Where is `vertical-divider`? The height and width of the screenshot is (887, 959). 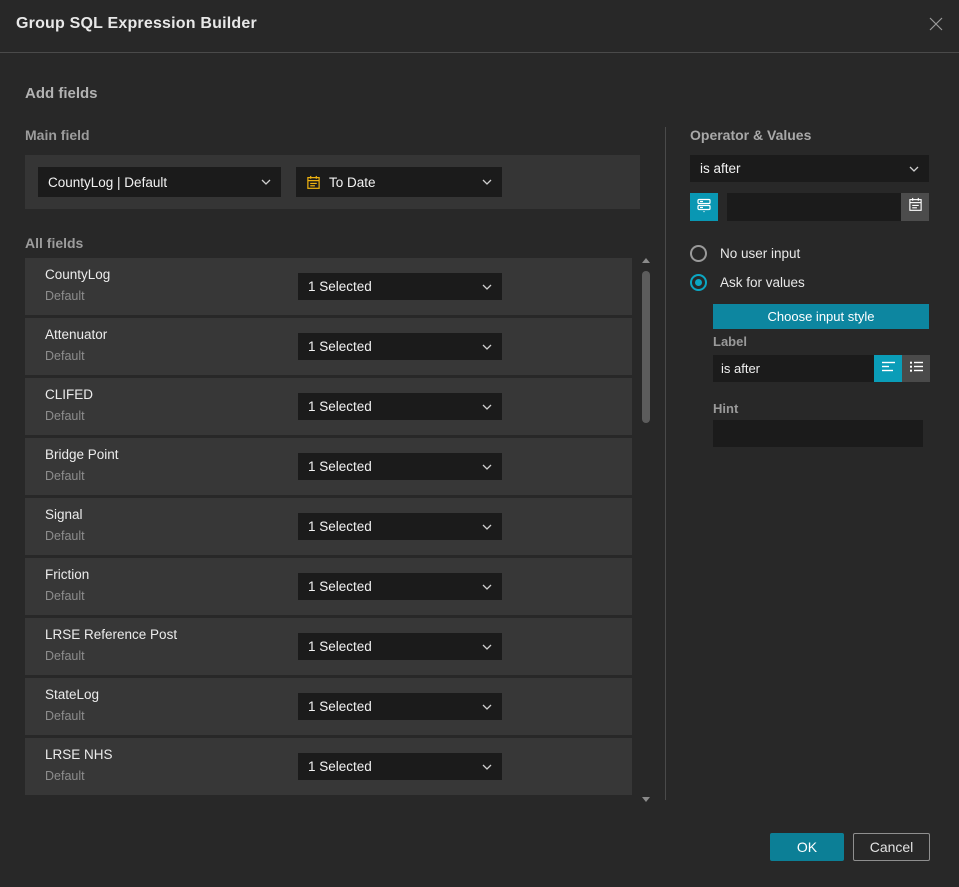
vertical-divider is located at coordinates (665, 463).